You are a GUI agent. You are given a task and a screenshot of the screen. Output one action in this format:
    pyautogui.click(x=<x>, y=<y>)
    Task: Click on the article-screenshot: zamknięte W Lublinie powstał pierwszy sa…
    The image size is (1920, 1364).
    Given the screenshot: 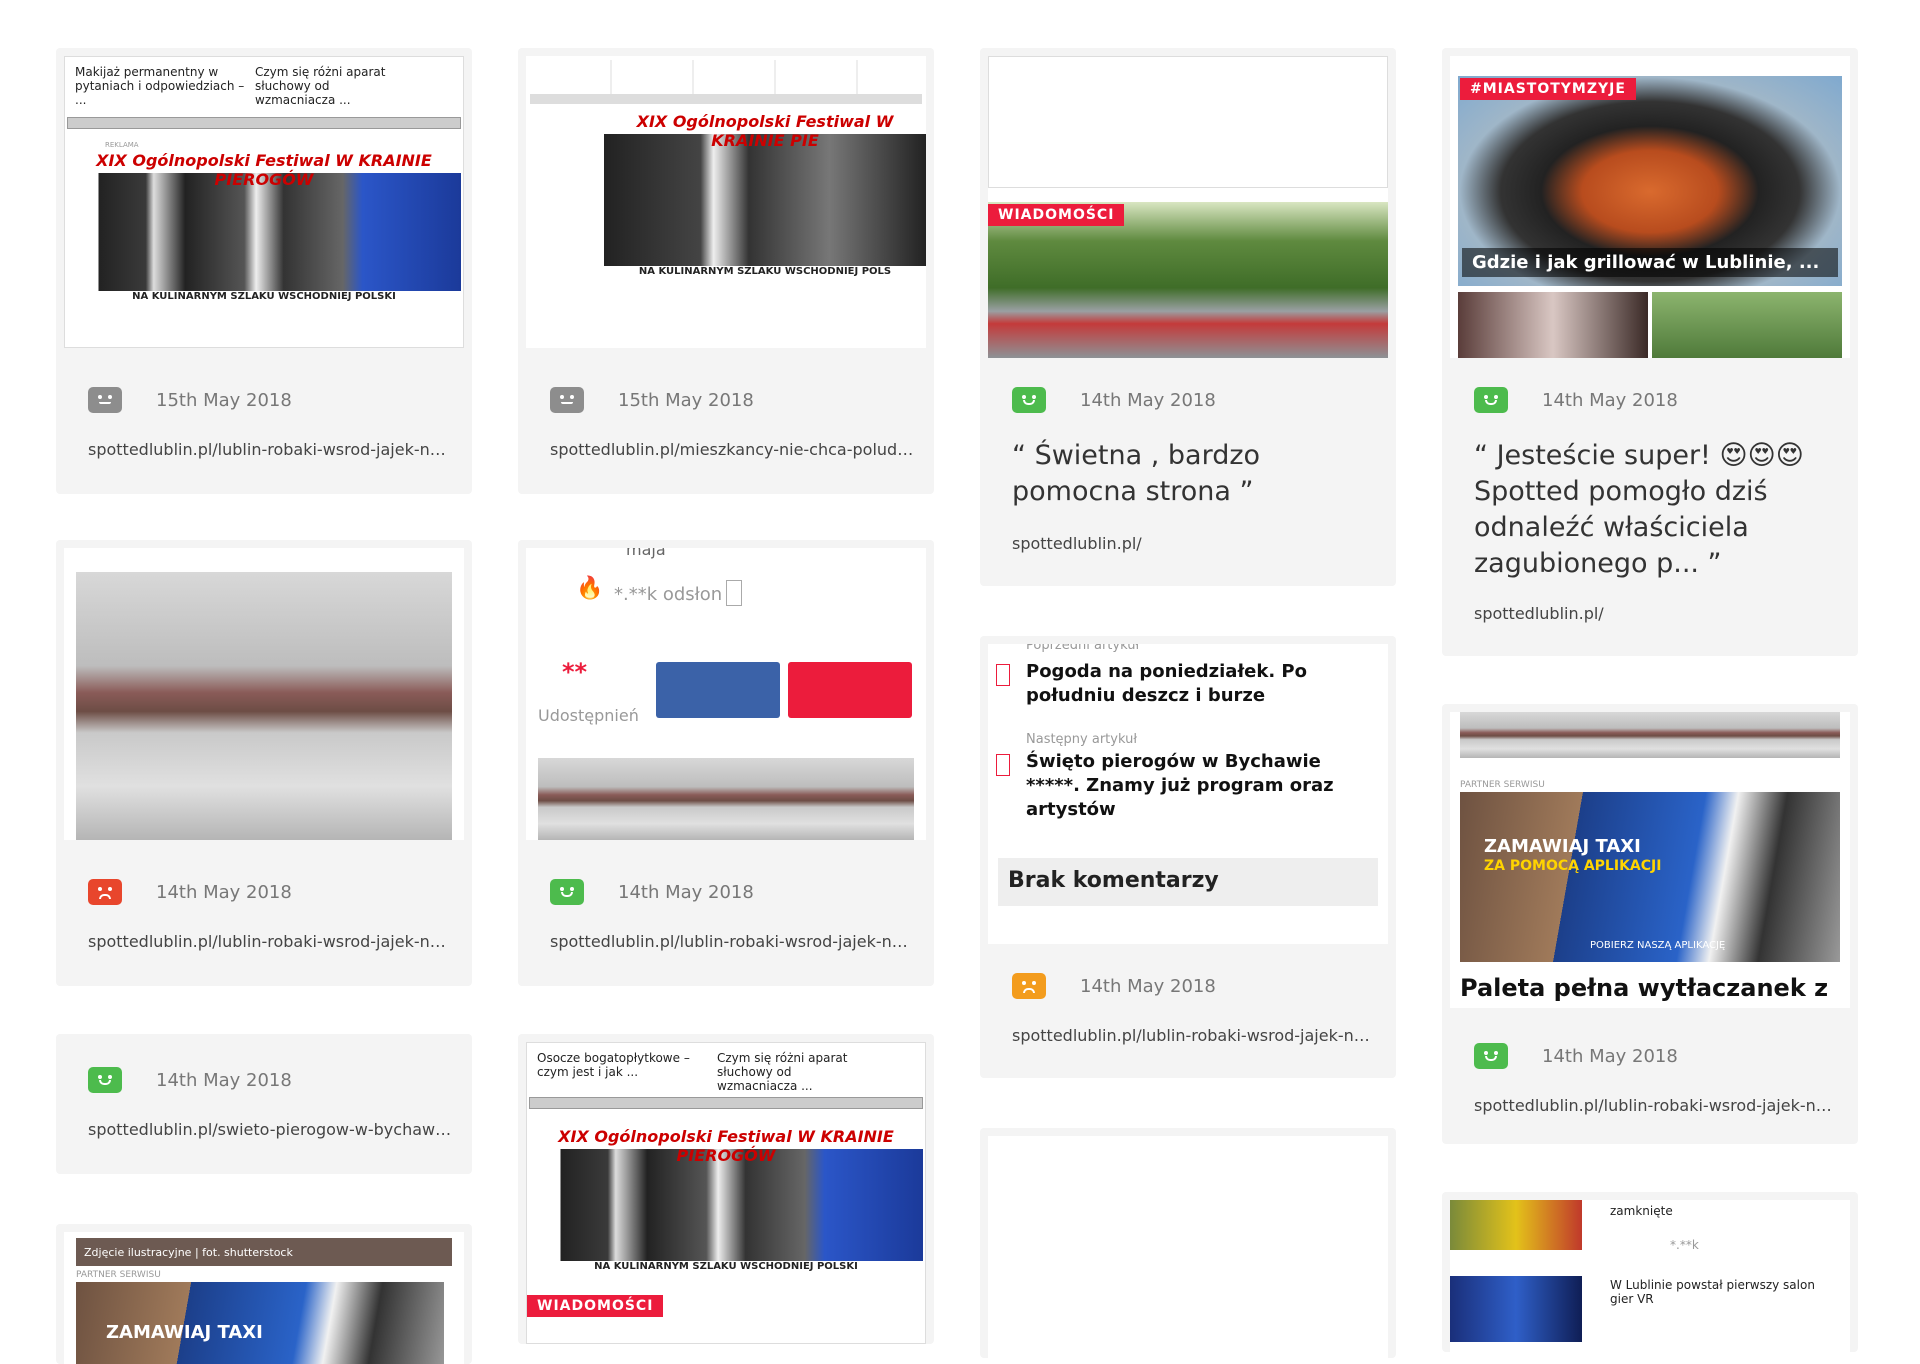 What is the action you would take?
    pyautogui.click(x=1650, y=1276)
    